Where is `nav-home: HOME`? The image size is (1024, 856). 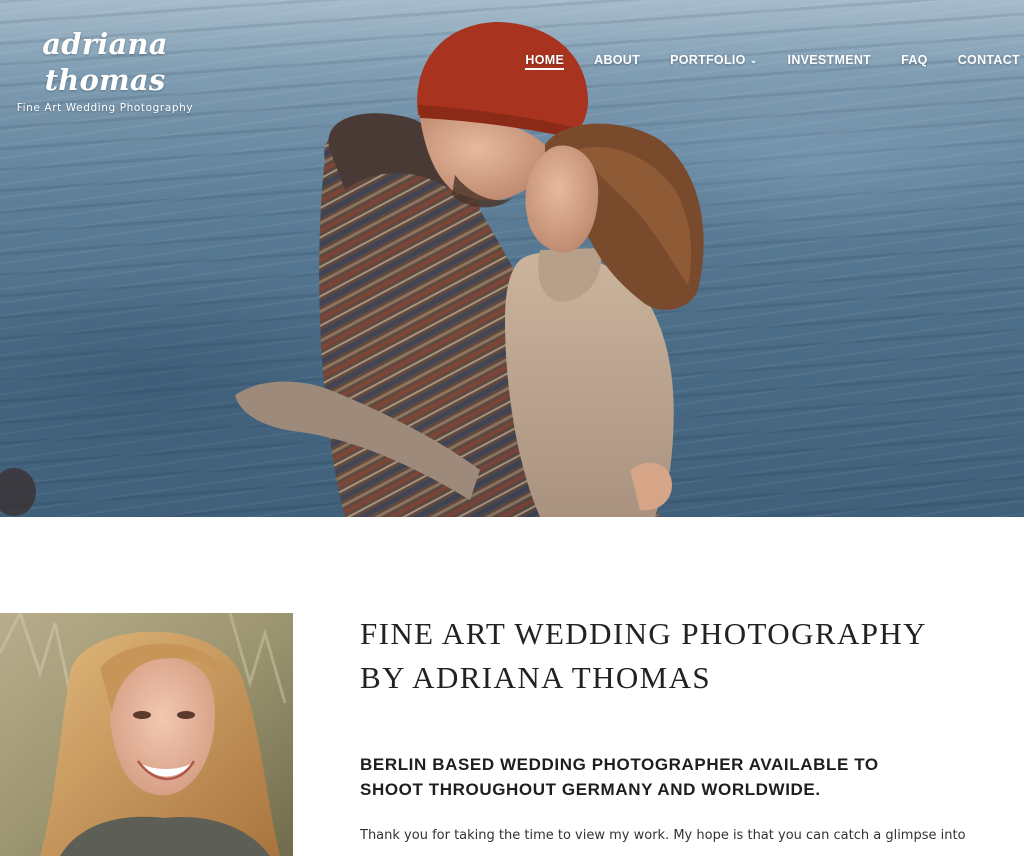 nav-home: HOME is located at coordinates (544, 60).